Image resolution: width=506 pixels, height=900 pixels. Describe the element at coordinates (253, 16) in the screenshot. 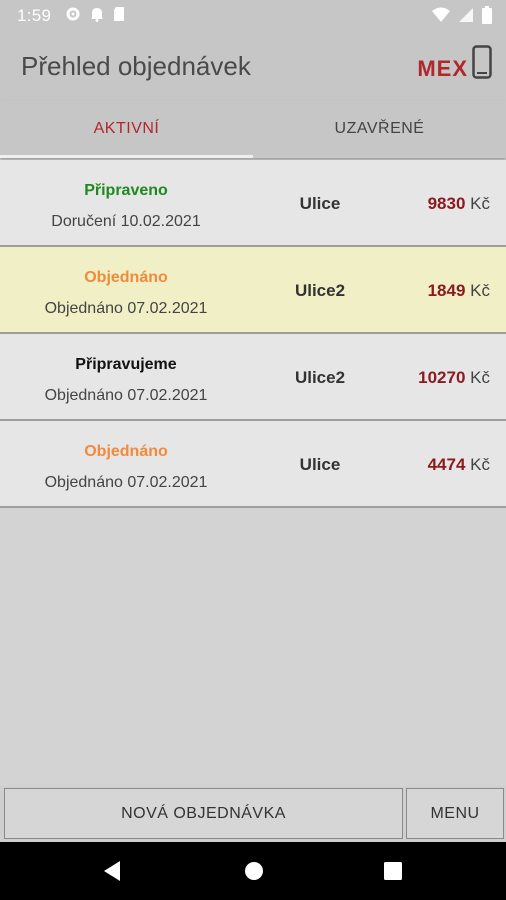

I see `status-bar: 1:59` at that location.